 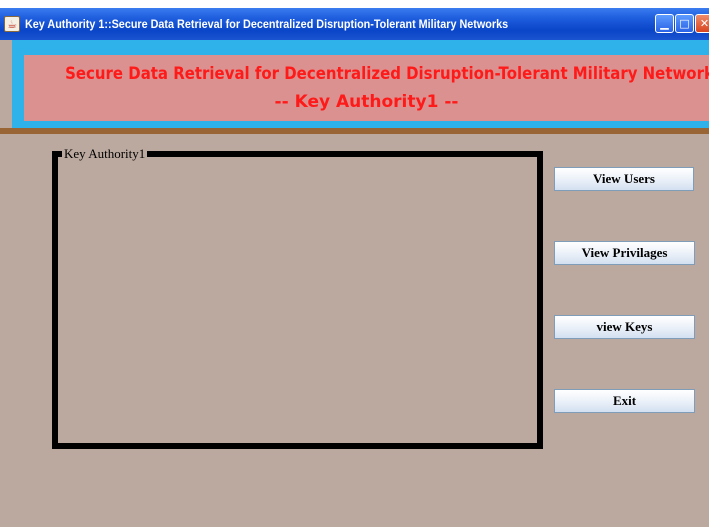 What do you see at coordinates (6, 84) in the screenshot?
I see `left-edge` at bounding box center [6, 84].